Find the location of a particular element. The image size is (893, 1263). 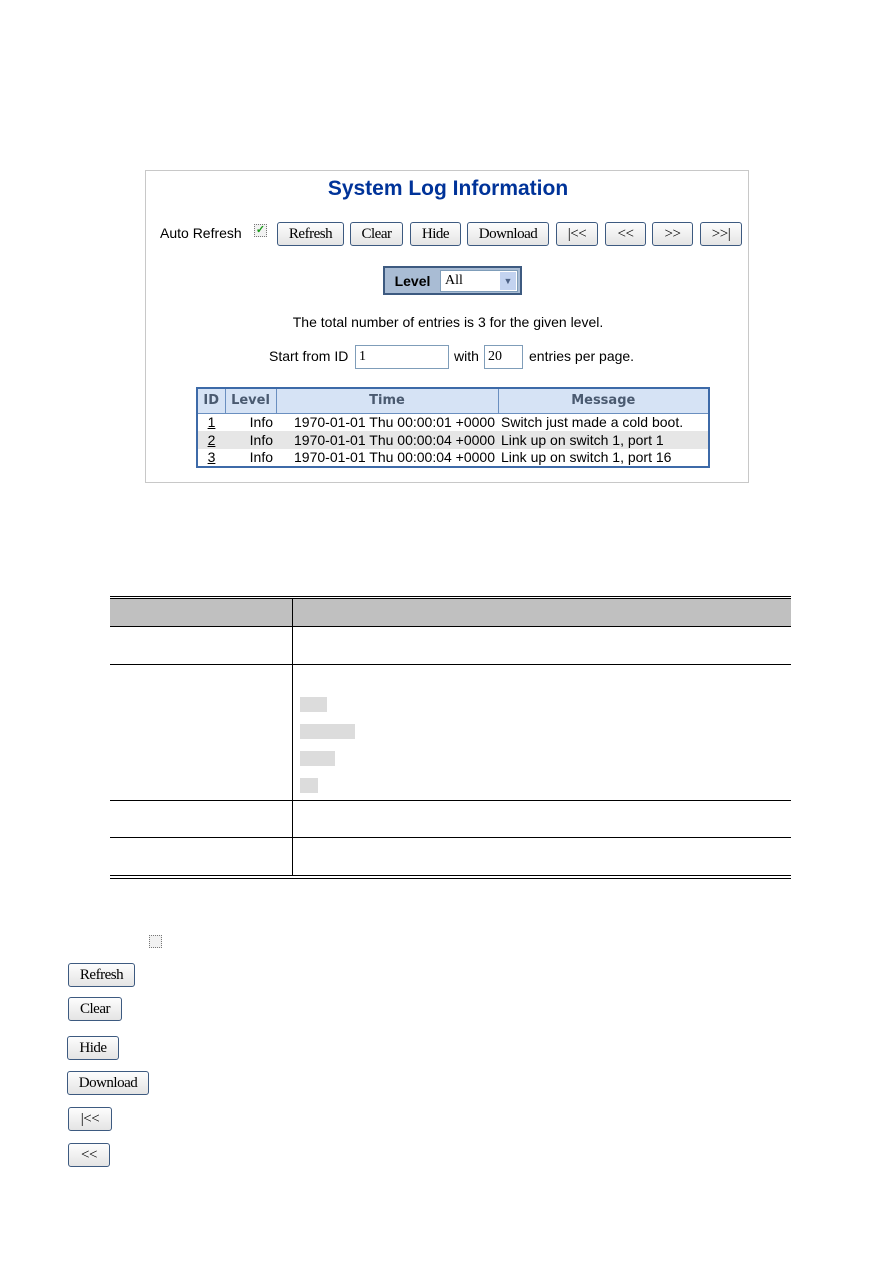

level-select: All ▼ is located at coordinates (479, 280).